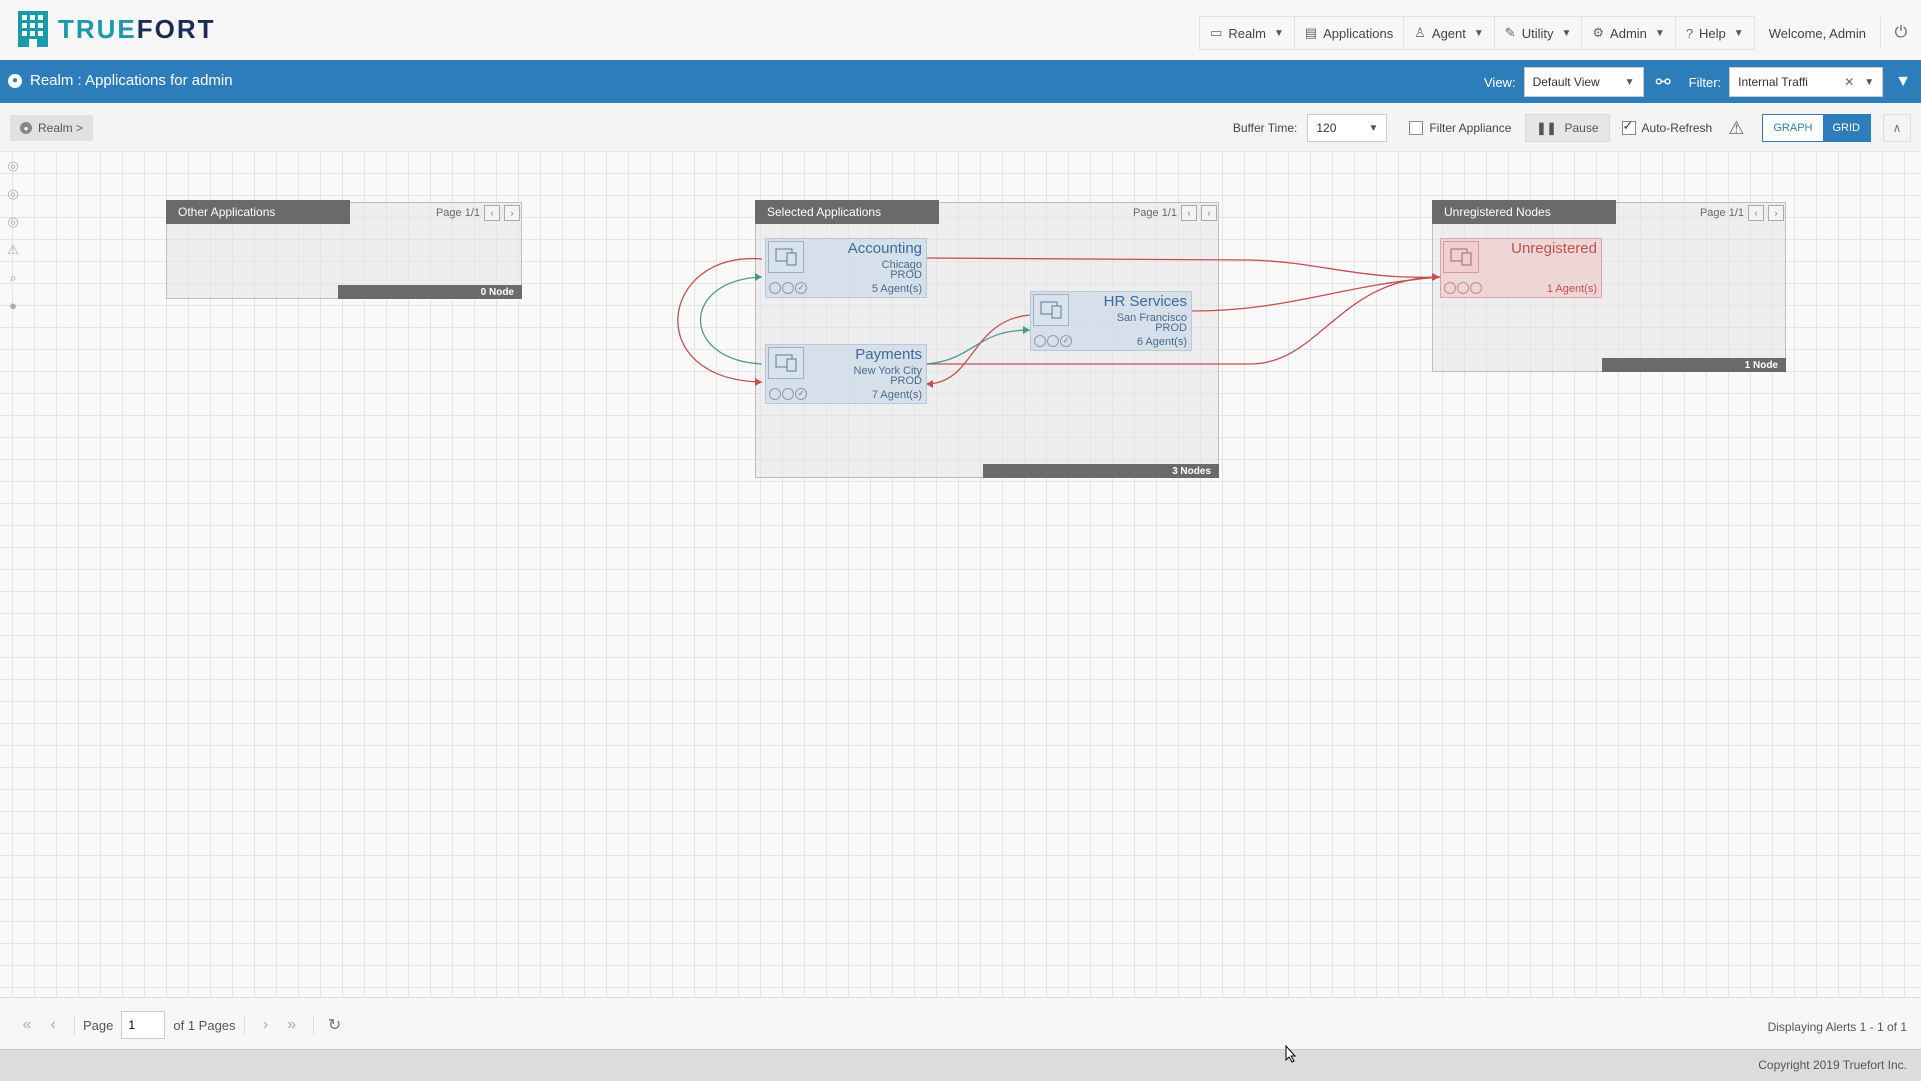  What do you see at coordinates (1628, 33) in the screenshot?
I see `nav-admin: ⚙ Admin ▼` at bounding box center [1628, 33].